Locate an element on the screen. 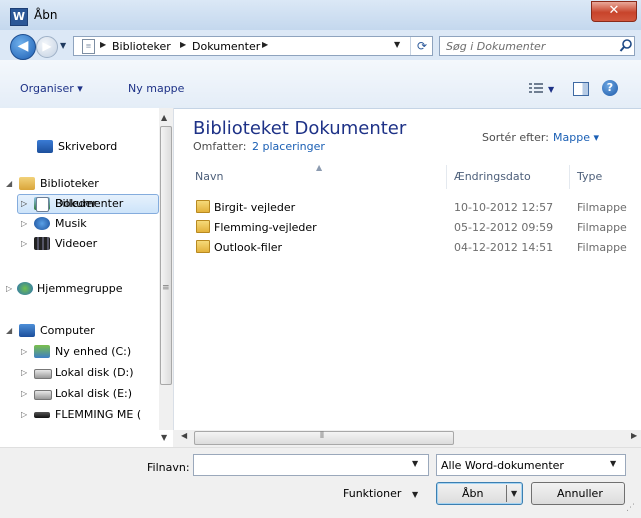 Image resolution: width=641 pixels, height=518 pixels. sidebar-item-label: Dokumenter is located at coordinates (89, 203).